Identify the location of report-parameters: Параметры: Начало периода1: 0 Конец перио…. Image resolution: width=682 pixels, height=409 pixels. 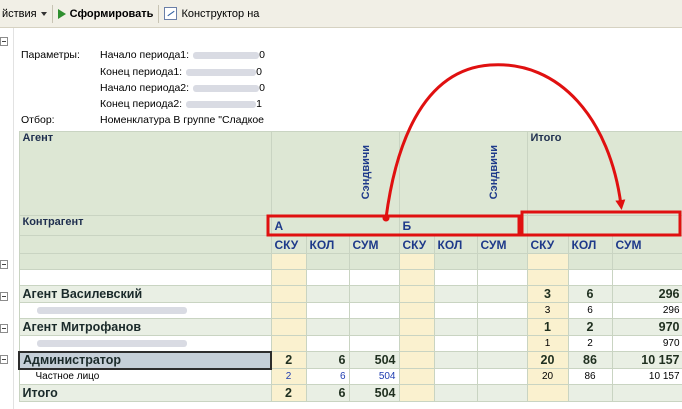
(142, 79).